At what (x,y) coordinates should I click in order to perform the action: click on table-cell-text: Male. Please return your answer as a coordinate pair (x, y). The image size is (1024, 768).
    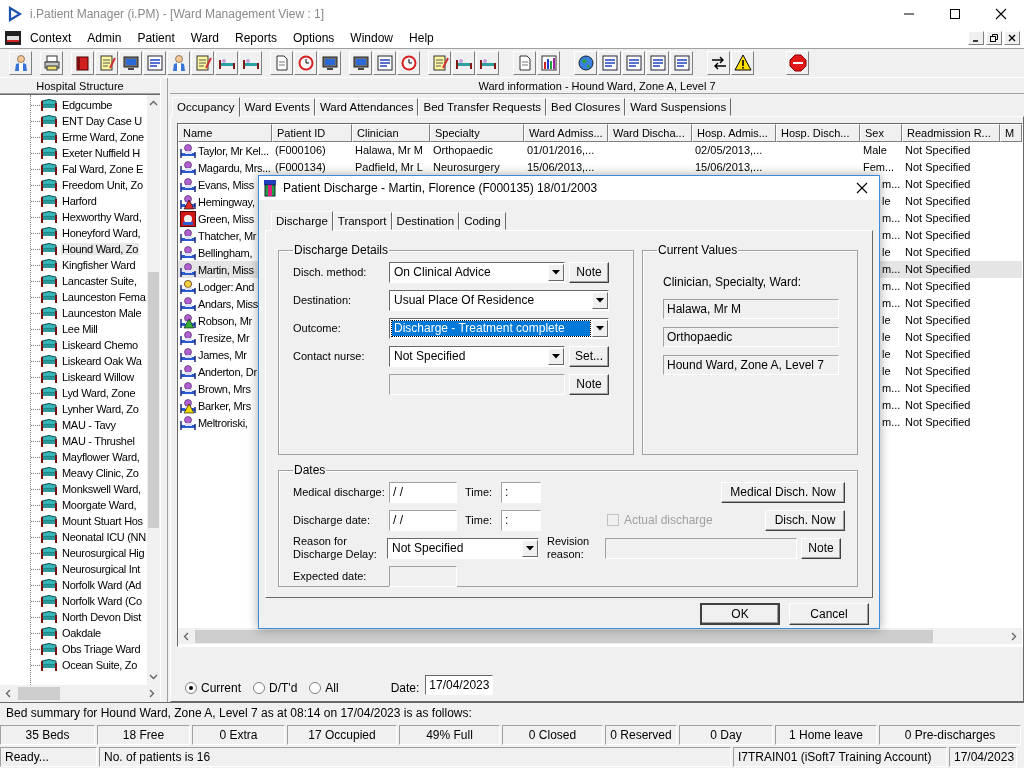
    Looking at the image, I should click on (875, 150).